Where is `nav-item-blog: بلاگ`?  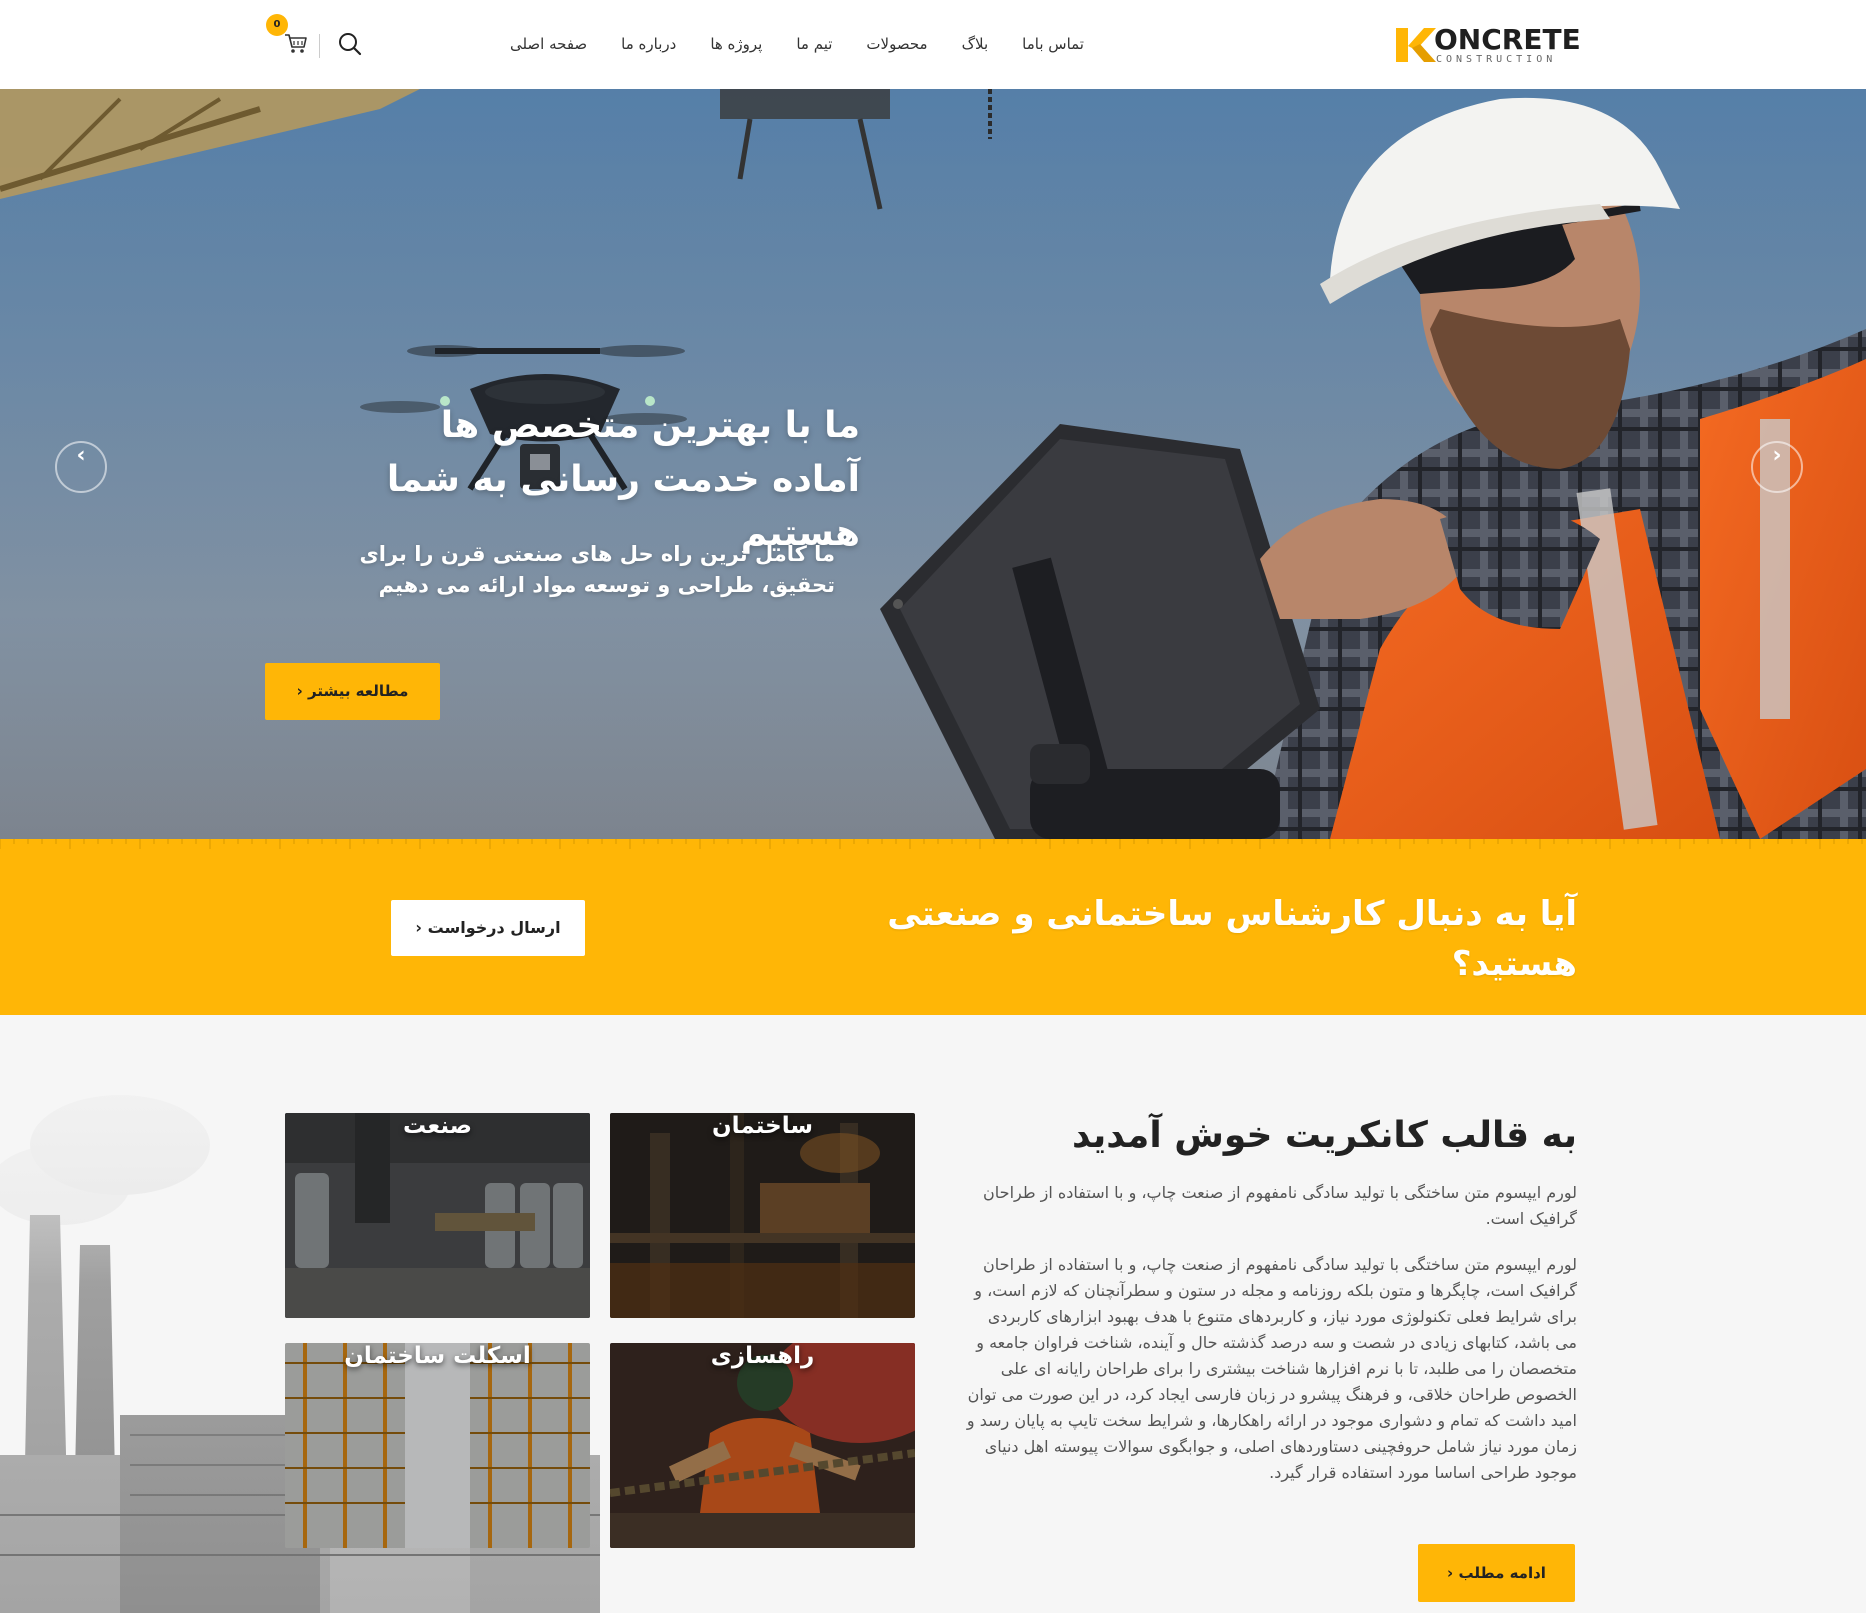 nav-item-blog: بلاگ is located at coordinates (975, 44).